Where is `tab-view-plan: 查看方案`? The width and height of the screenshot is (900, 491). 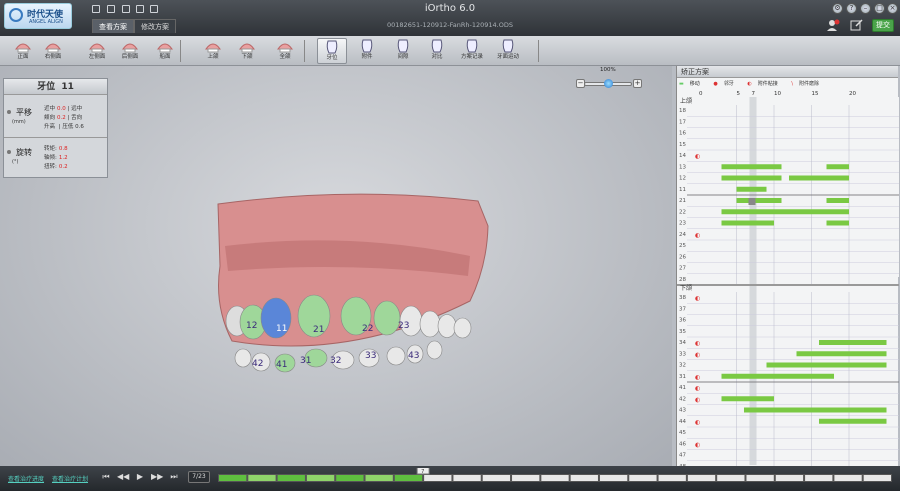
tab-view-plan: 查看方案 is located at coordinates (113, 26).